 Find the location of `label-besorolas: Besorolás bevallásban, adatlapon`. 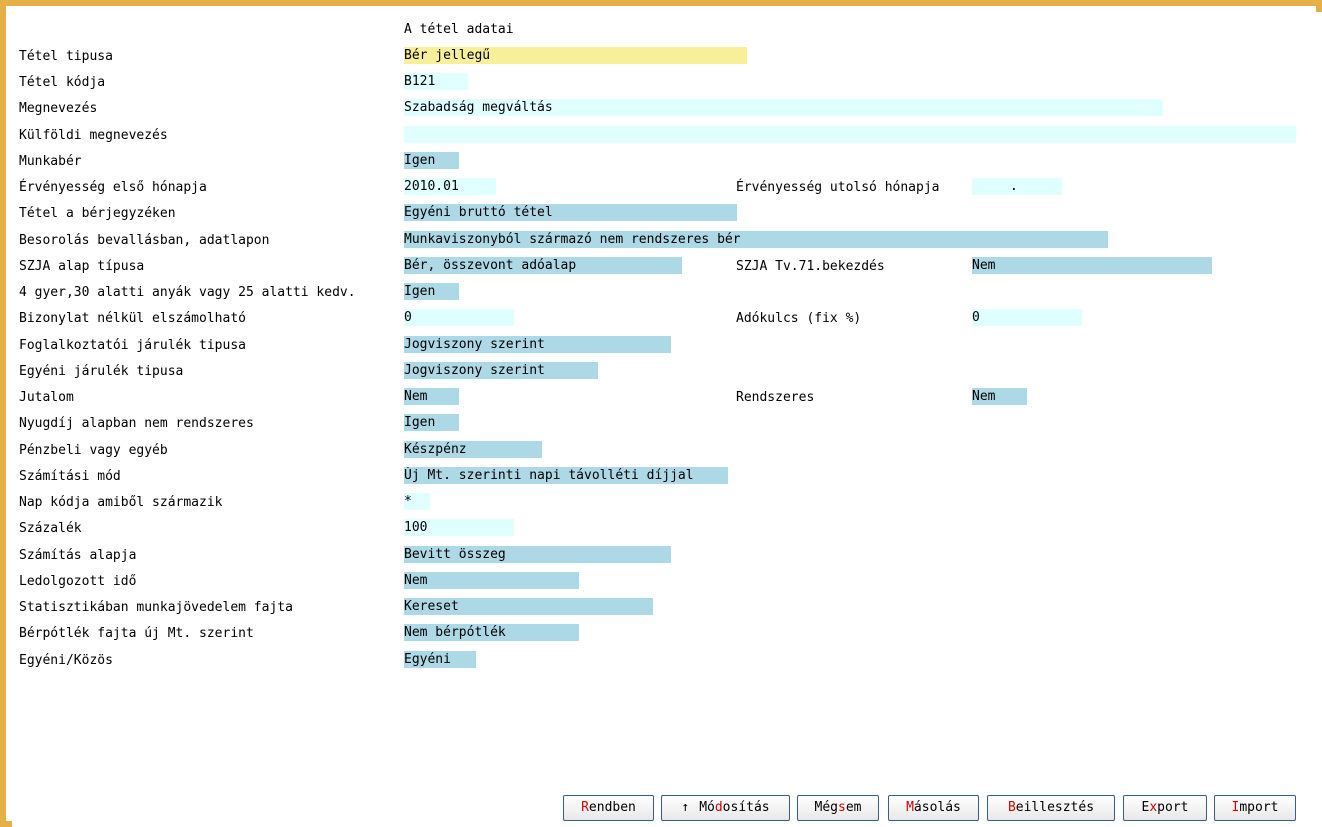

label-besorolas: Besorolás bevallásban, adatlapon is located at coordinates (144, 240).